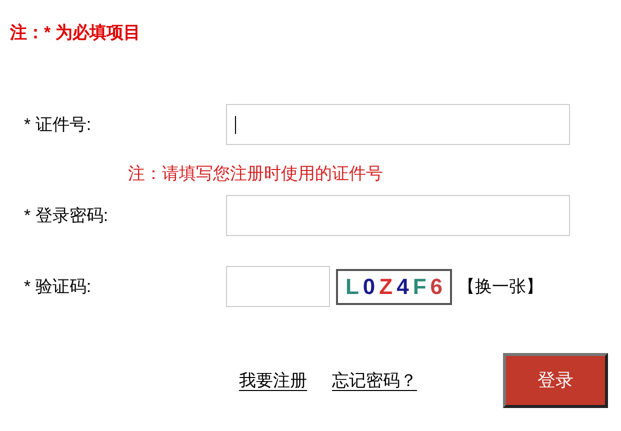 This screenshot has height=431, width=621. What do you see at coordinates (278, 286) in the screenshot?
I see `captcha-field` at bounding box center [278, 286].